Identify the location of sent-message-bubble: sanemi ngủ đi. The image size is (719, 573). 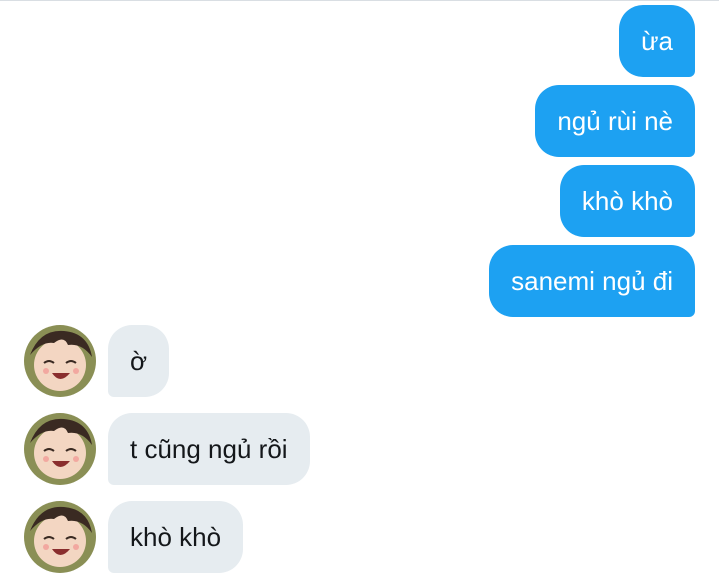
(592, 281).